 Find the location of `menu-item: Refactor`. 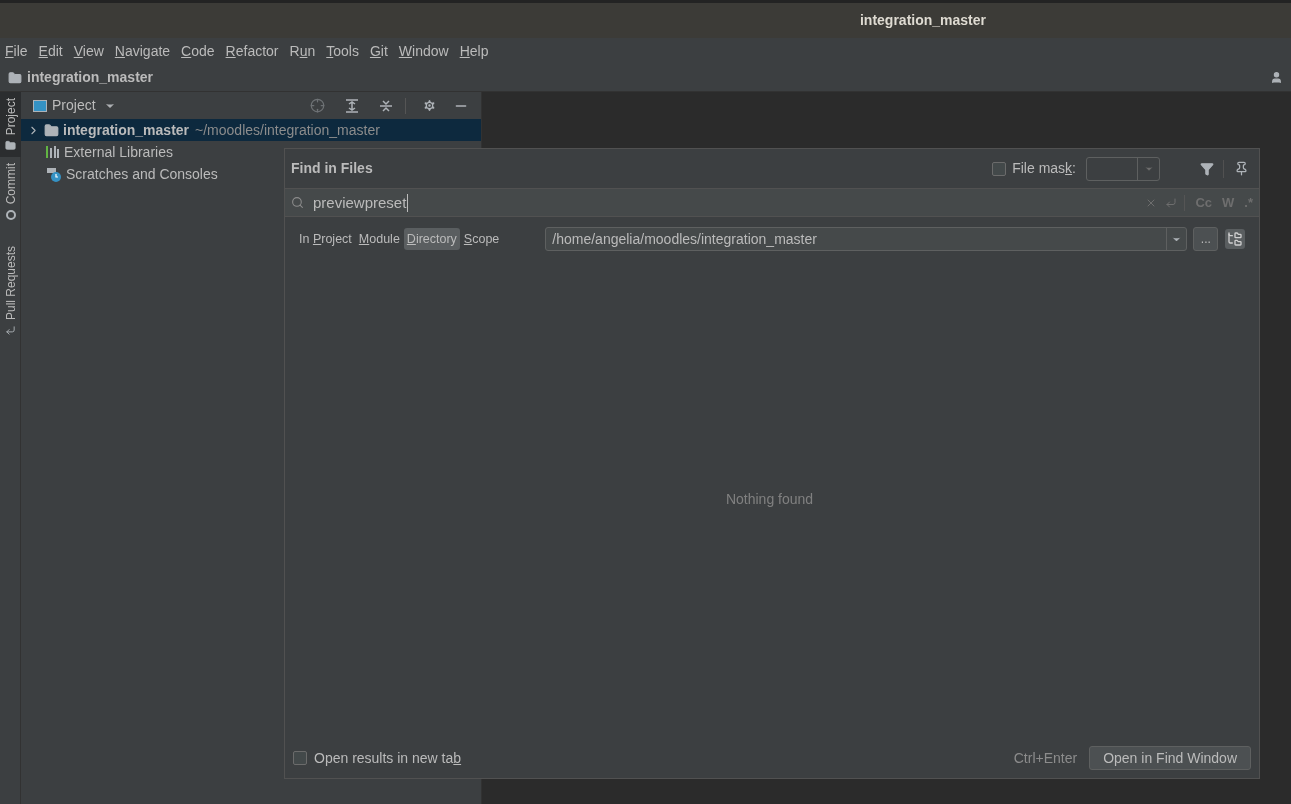

menu-item: Refactor is located at coordinates (252, 51).